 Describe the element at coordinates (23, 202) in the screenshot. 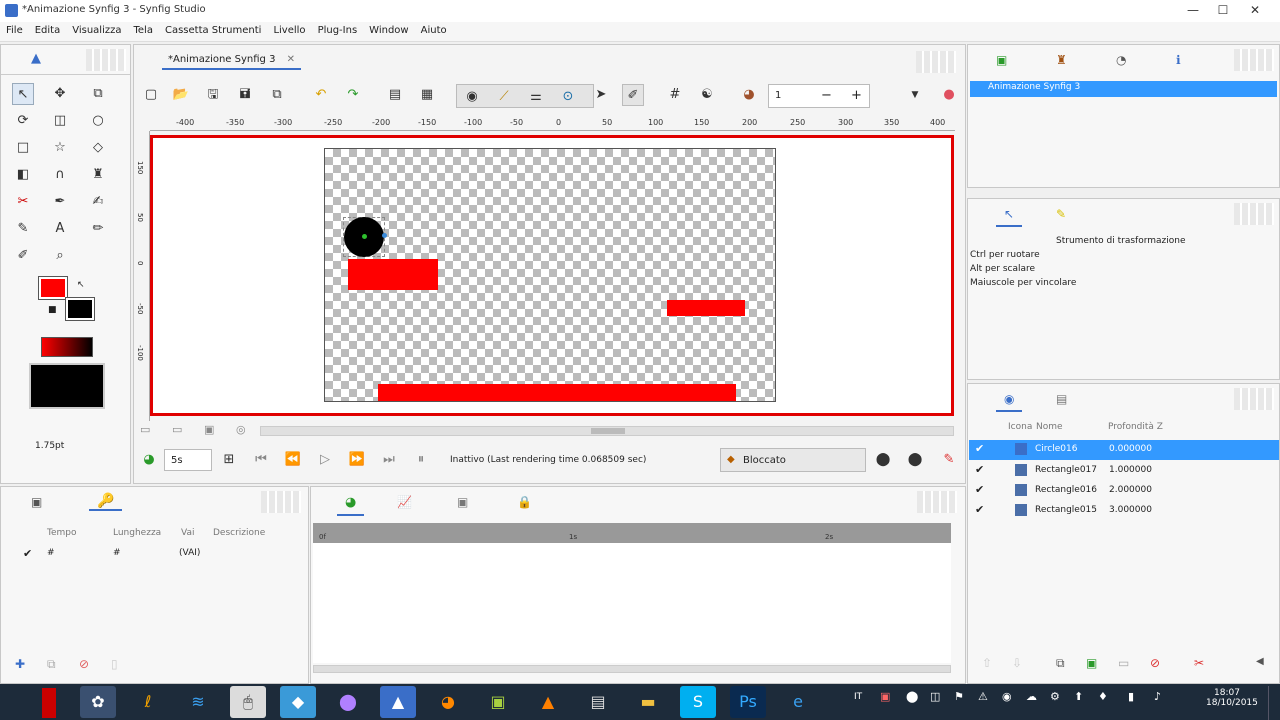

I see `cut-tool-icon: ✂` at that location.